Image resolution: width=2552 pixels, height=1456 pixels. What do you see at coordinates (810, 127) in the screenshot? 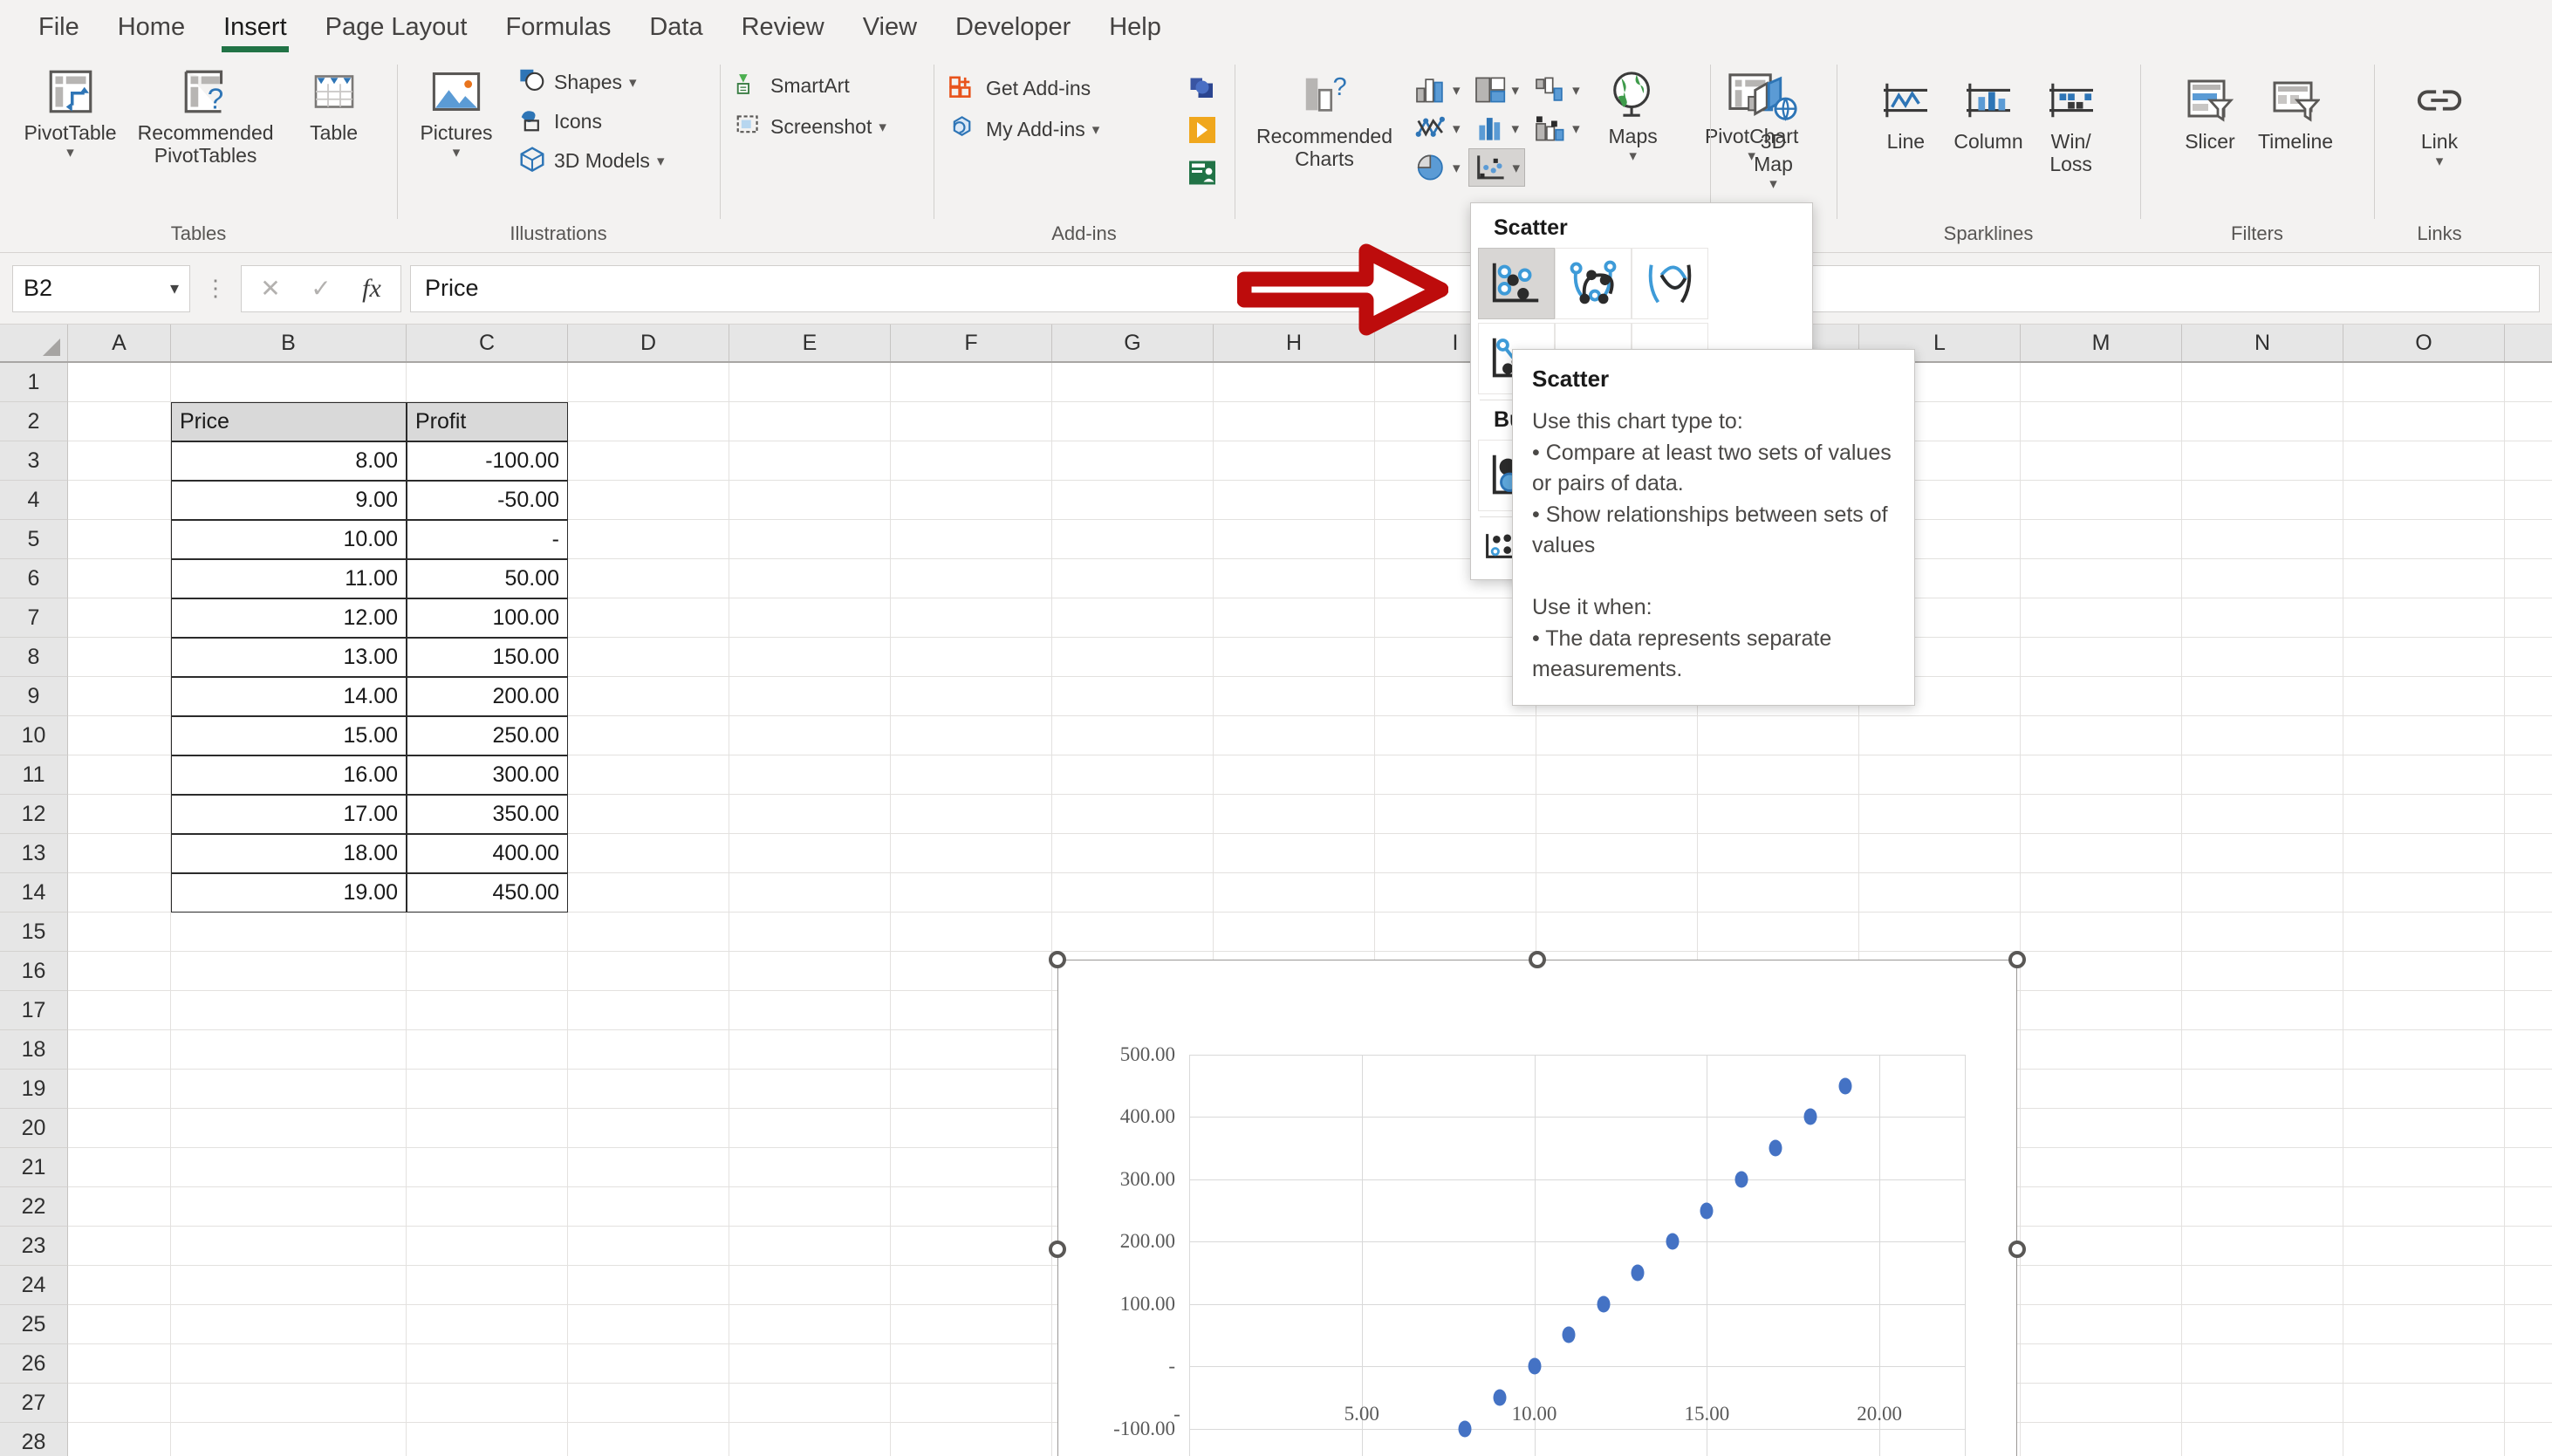
I see `screenshot-button: Screenshot ▾` at bounding box center [810, 127].